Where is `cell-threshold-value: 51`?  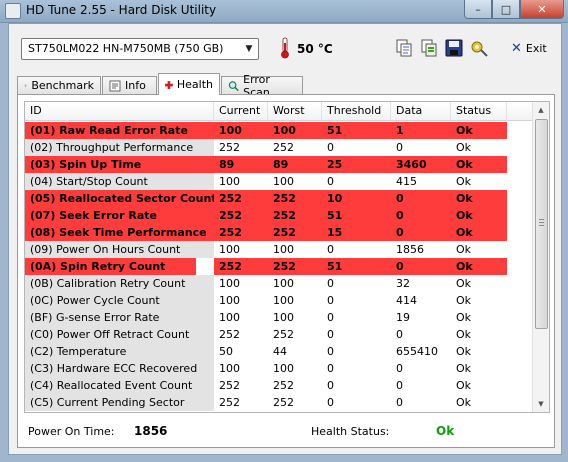 cell-threshold-value: 51 is located at coordinates (356, 130).